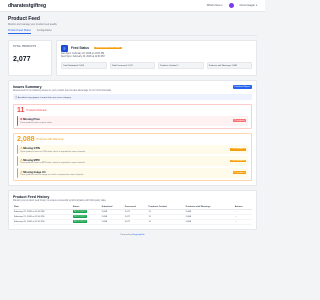  I want to click on issue-count-pill: 22 products, so click(239, 173).